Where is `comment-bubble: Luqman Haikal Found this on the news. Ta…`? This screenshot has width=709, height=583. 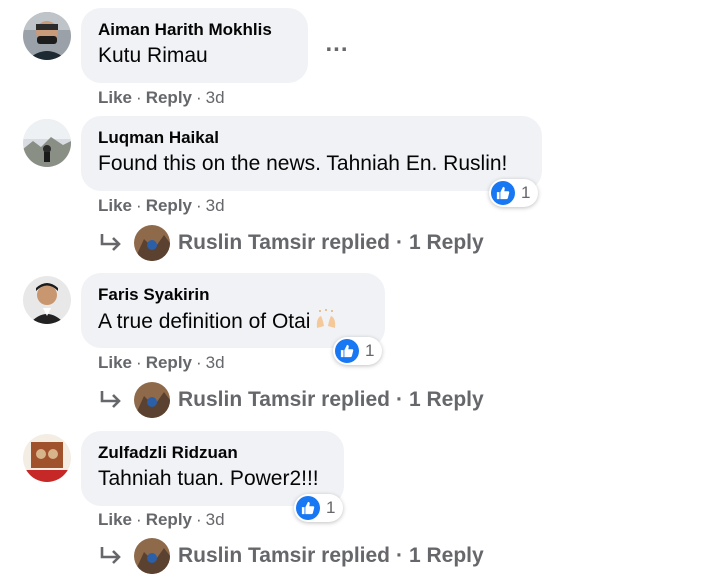
comment-bubble: Luqman Haikal Found this on the news. Ta… is located at coordinates (311, 153).